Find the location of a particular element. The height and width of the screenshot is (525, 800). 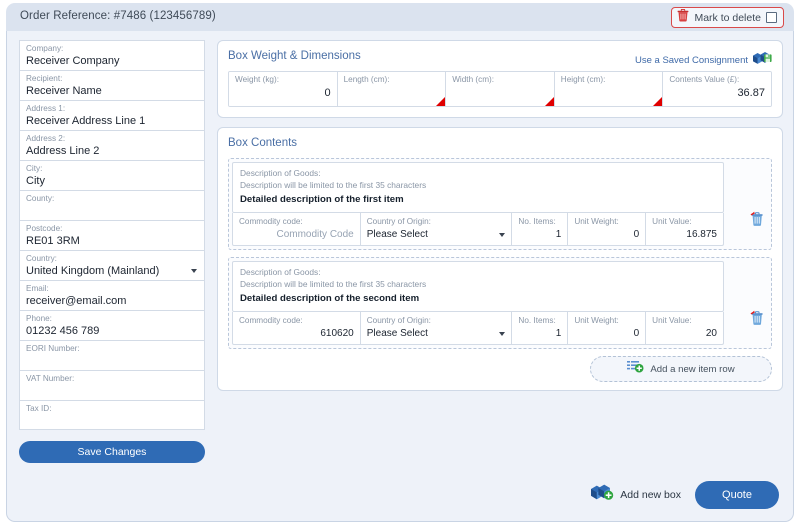

dimensions-row: Weight (kg): 0 Length (cm): Width (cm): is located at coordinates (500, 89).